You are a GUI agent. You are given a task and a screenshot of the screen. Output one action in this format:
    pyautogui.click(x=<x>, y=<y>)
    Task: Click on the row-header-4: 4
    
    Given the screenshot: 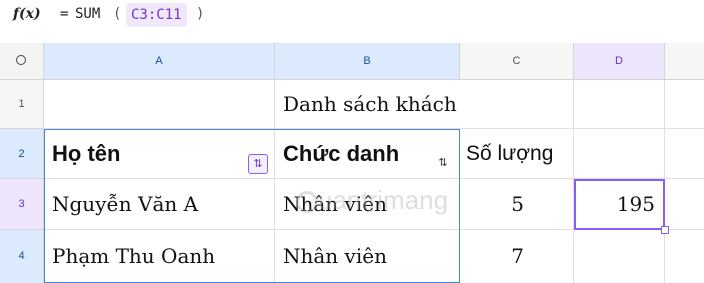 What is the action you would take?
    pyautogui.click(x=22, y=256)
    